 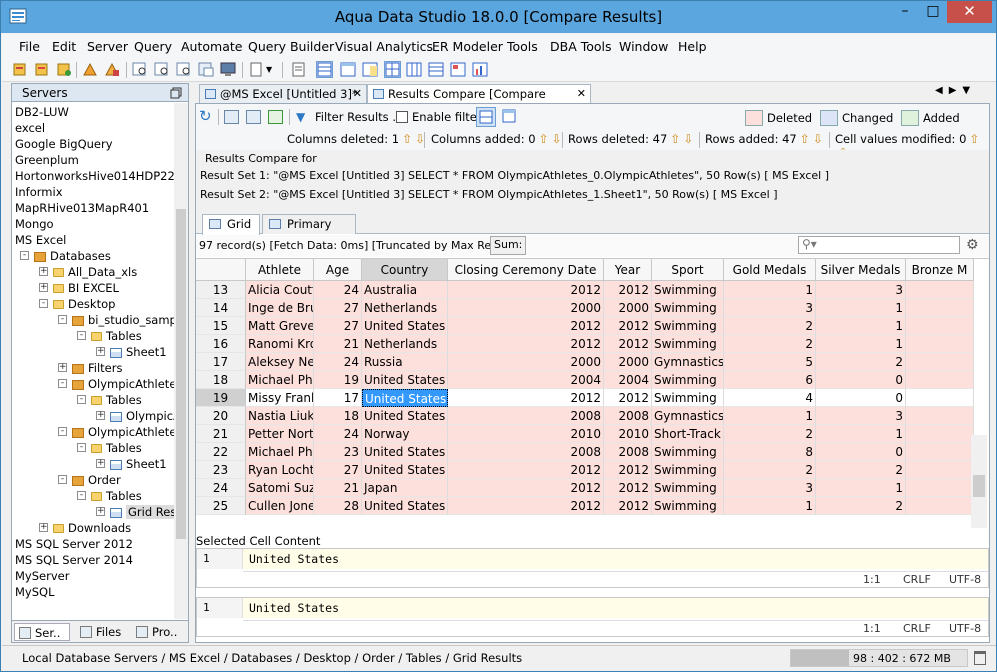 What do you see at coordinates (467, 46) in the screenshot?
I see `menu-er-modeler: ER Modeler` at bounding box center [467, 46].